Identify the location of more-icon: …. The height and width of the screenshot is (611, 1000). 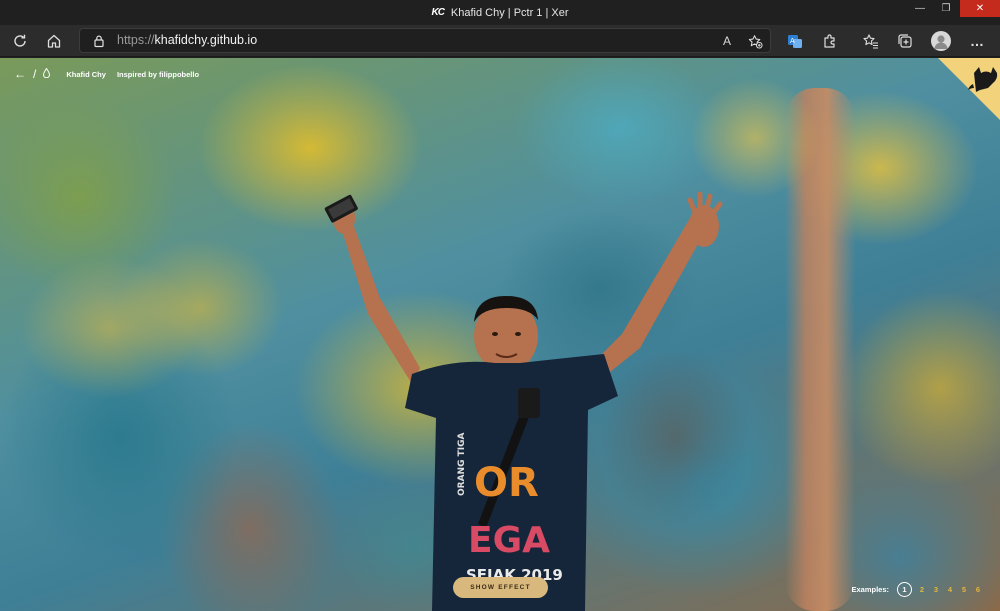
(977, 41).